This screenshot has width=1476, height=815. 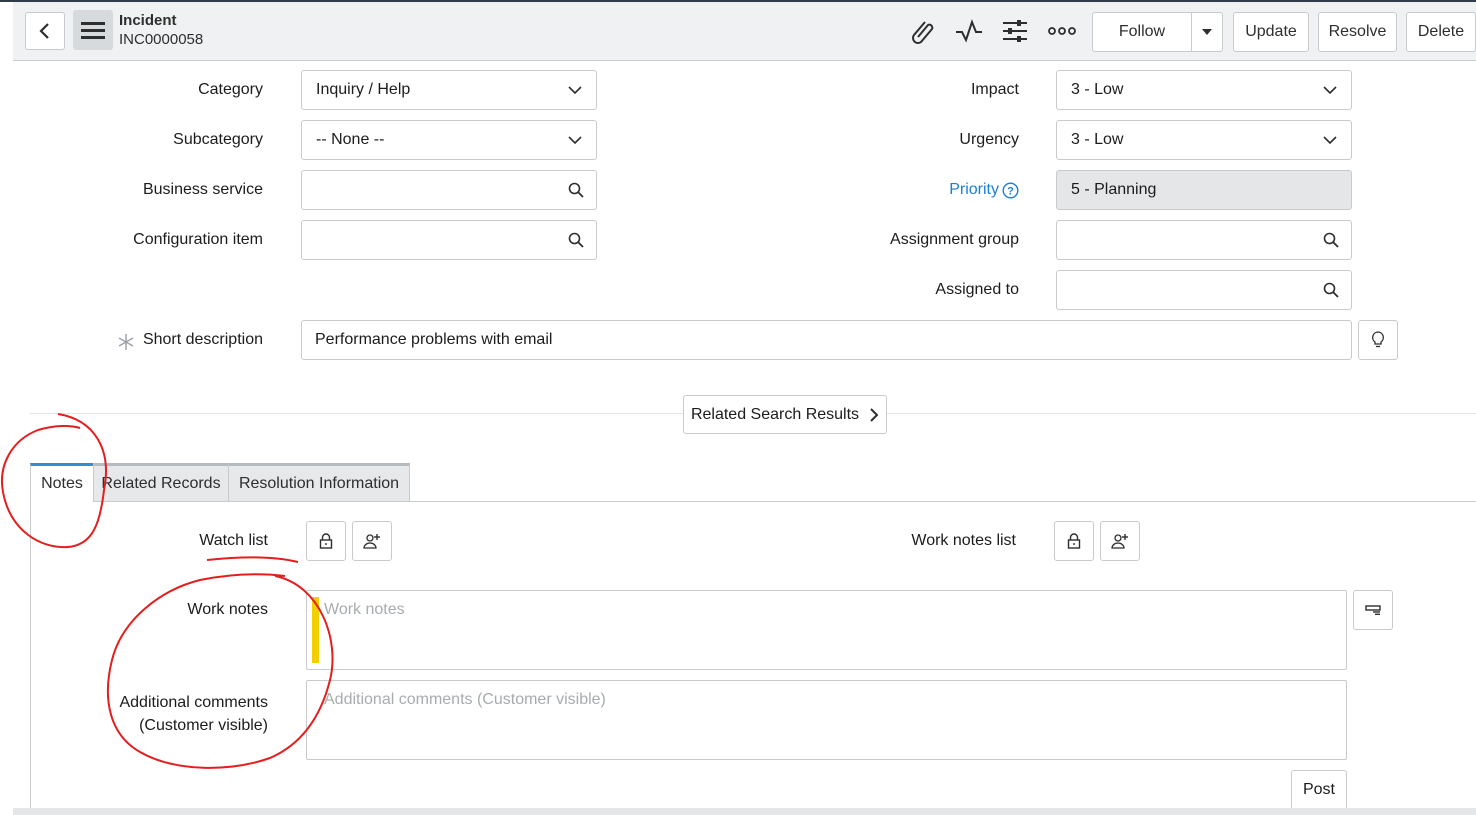 I want to click on record-type-title: Incident, so click(x=148, y=20).